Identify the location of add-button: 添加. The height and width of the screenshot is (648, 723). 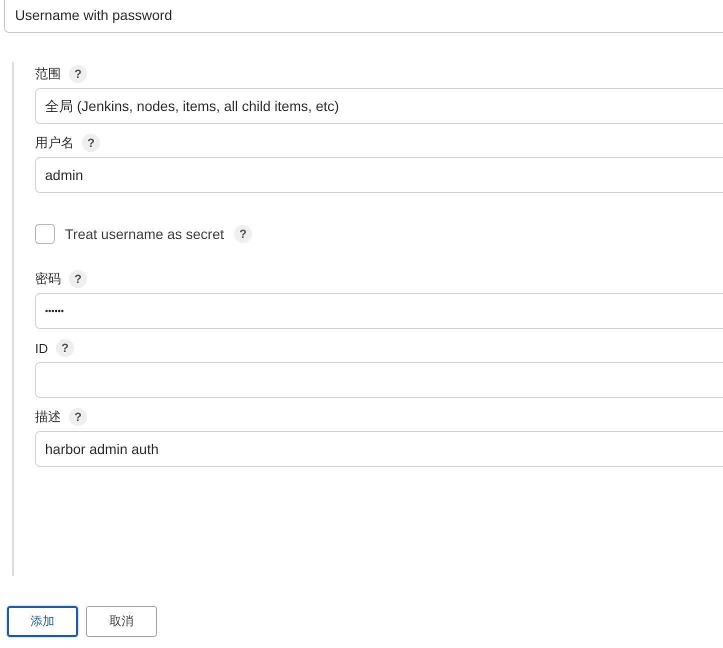
(42, 621).